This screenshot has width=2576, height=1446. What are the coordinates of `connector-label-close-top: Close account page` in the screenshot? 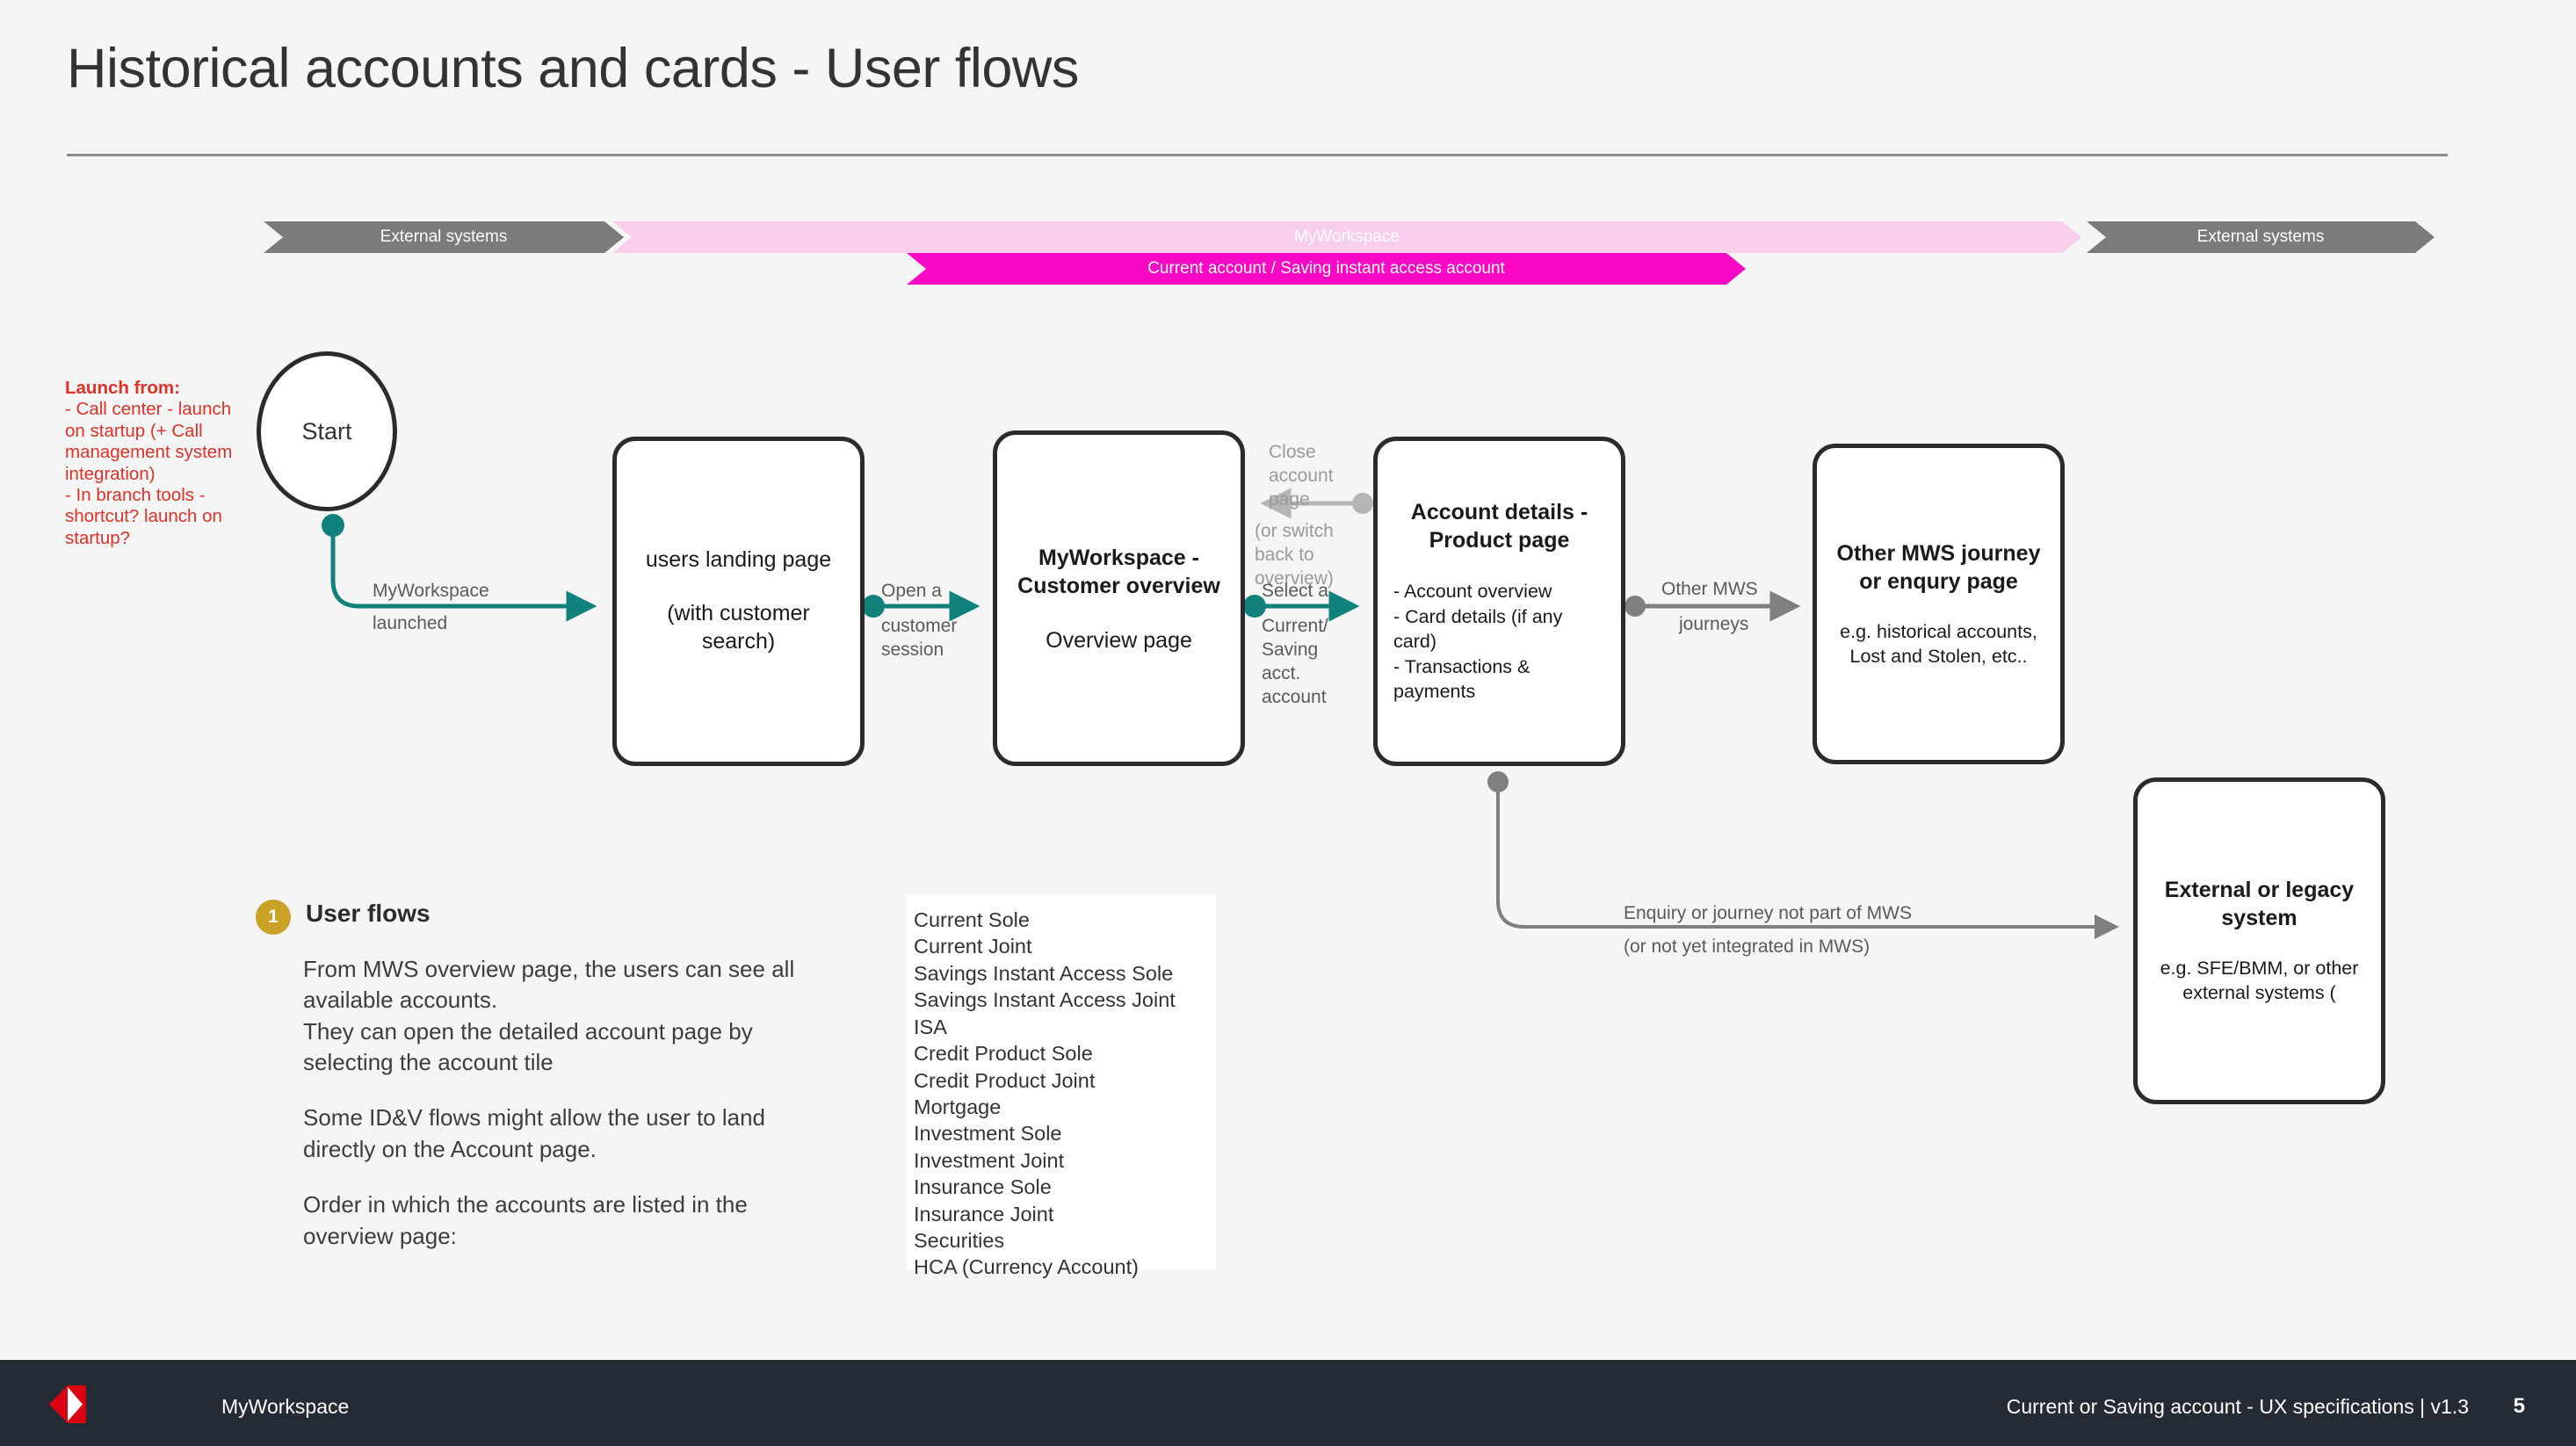 It's located at (1301, 476).